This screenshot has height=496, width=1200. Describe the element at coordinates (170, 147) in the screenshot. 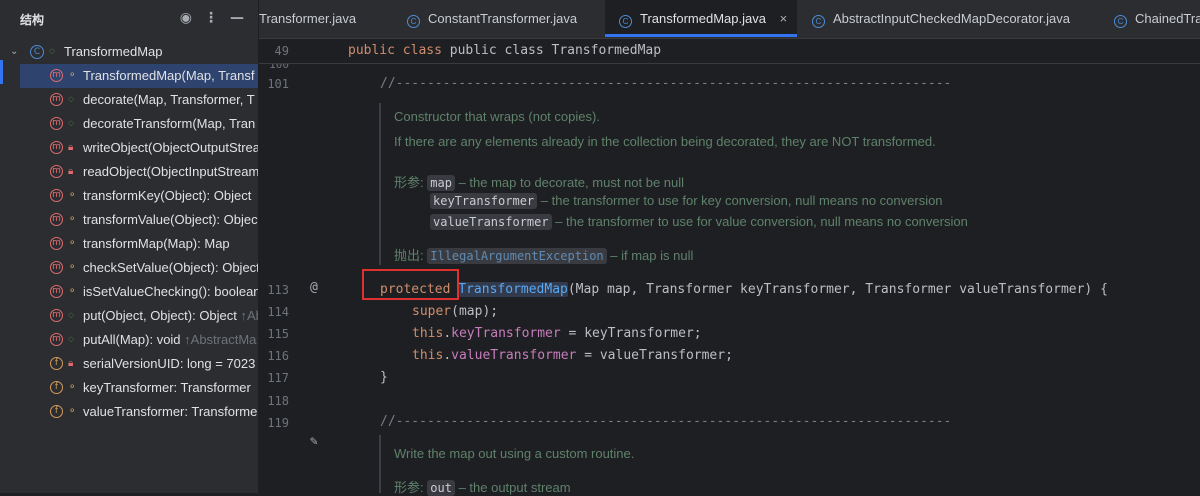

I see `tree-item-label: writeObject(ObjectOutputStrea` at that location.